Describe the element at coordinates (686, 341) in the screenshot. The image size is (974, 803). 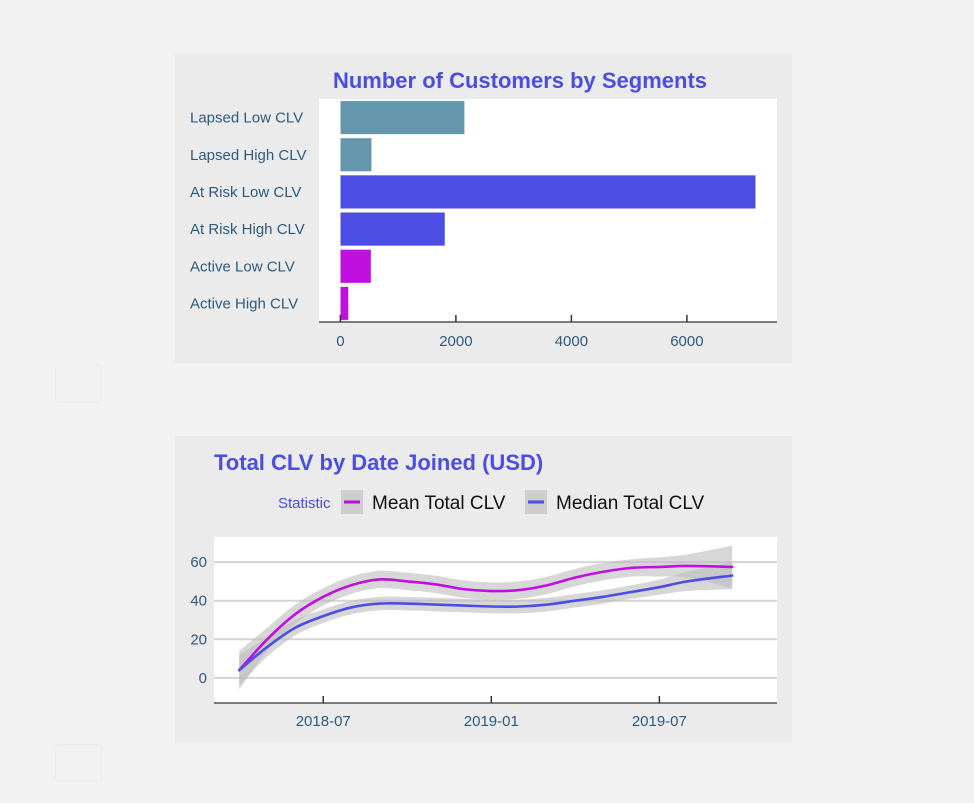
I see `x-tick-label: 6000` at that location.